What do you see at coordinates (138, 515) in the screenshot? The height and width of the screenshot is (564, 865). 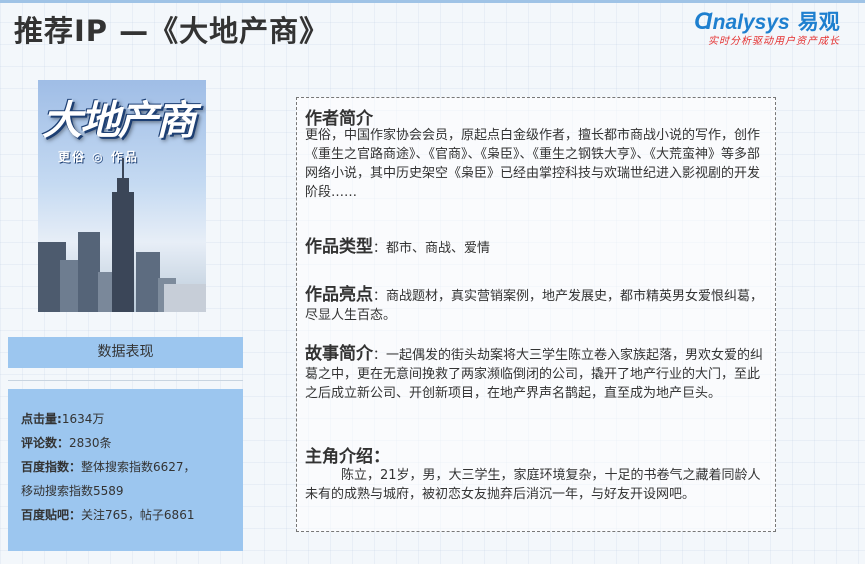 I see `stat-value: 关注765，帖子6861` at bounding box center [138, 515].